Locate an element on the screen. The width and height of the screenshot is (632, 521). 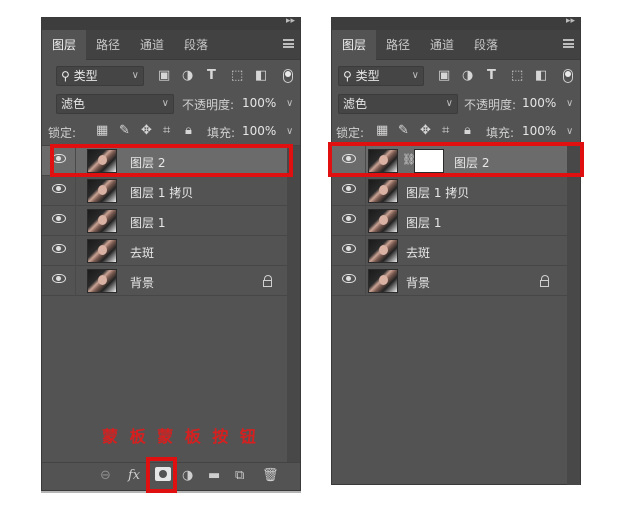
fx-icon: fx is located at coordinates (134, 476).